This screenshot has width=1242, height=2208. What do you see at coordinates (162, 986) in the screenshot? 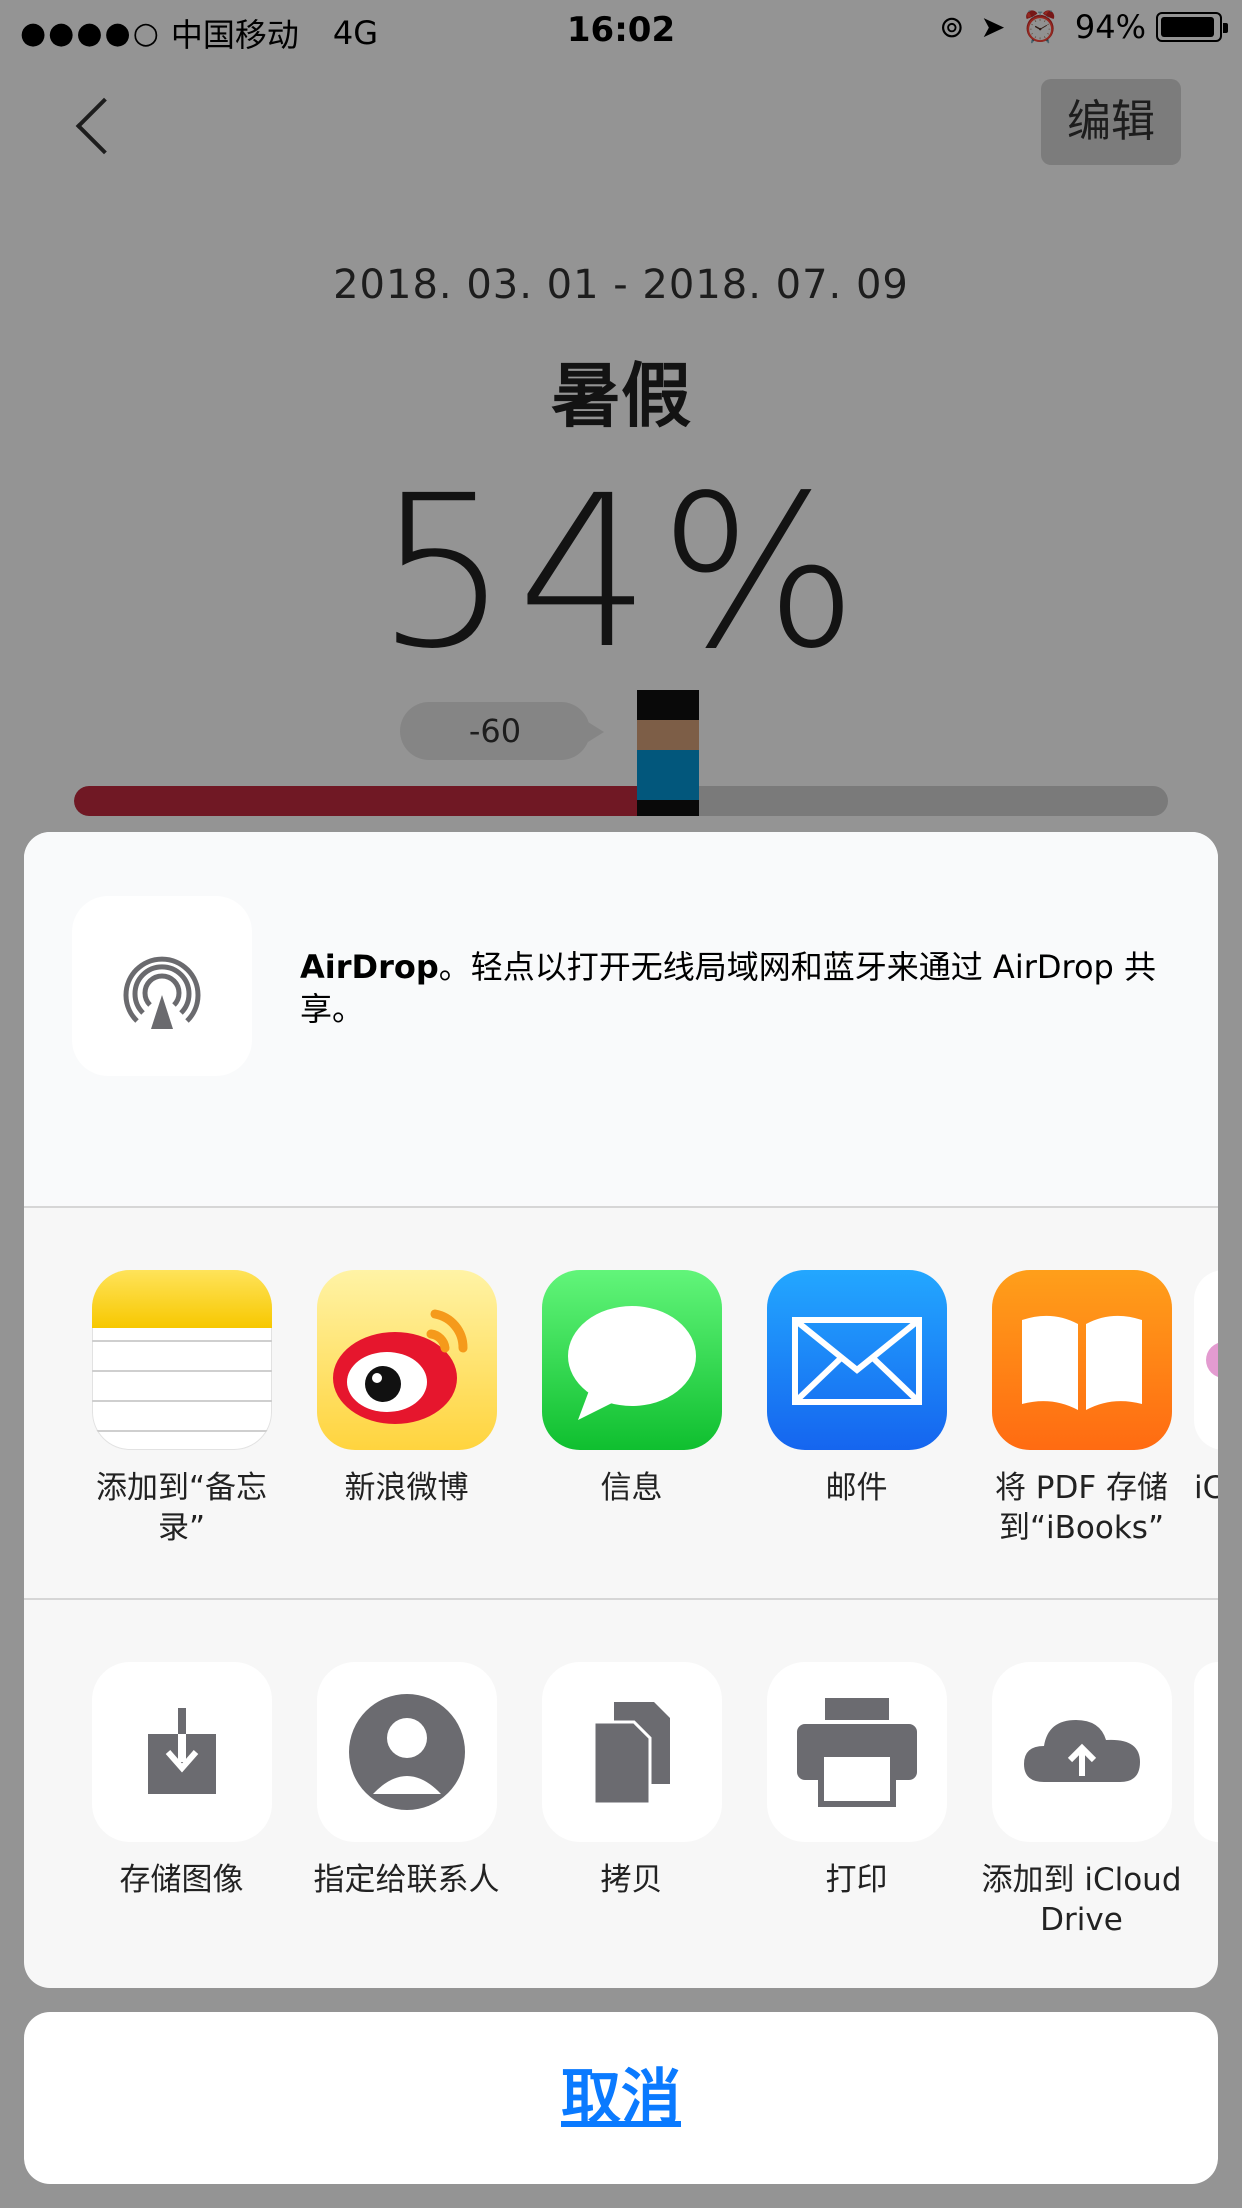
I see `airdrop-icon` at bounding box center [162, 986].